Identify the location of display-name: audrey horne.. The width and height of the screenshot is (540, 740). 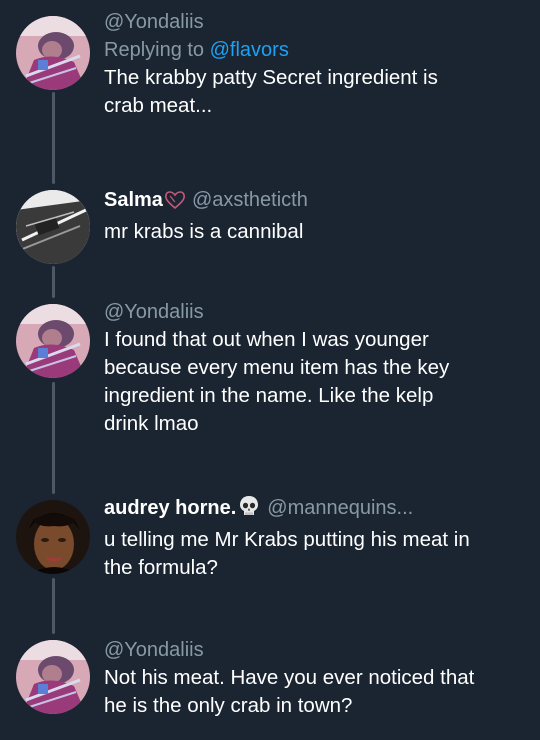
(170, 508).